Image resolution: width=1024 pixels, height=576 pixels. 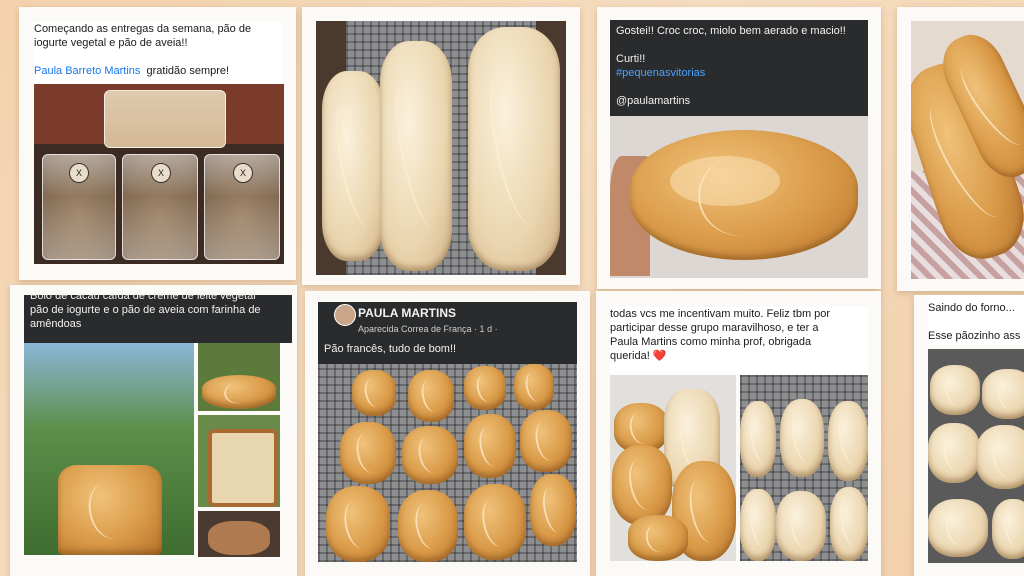 I want to click on photo-card-loaves, so click(x=960, y=149).